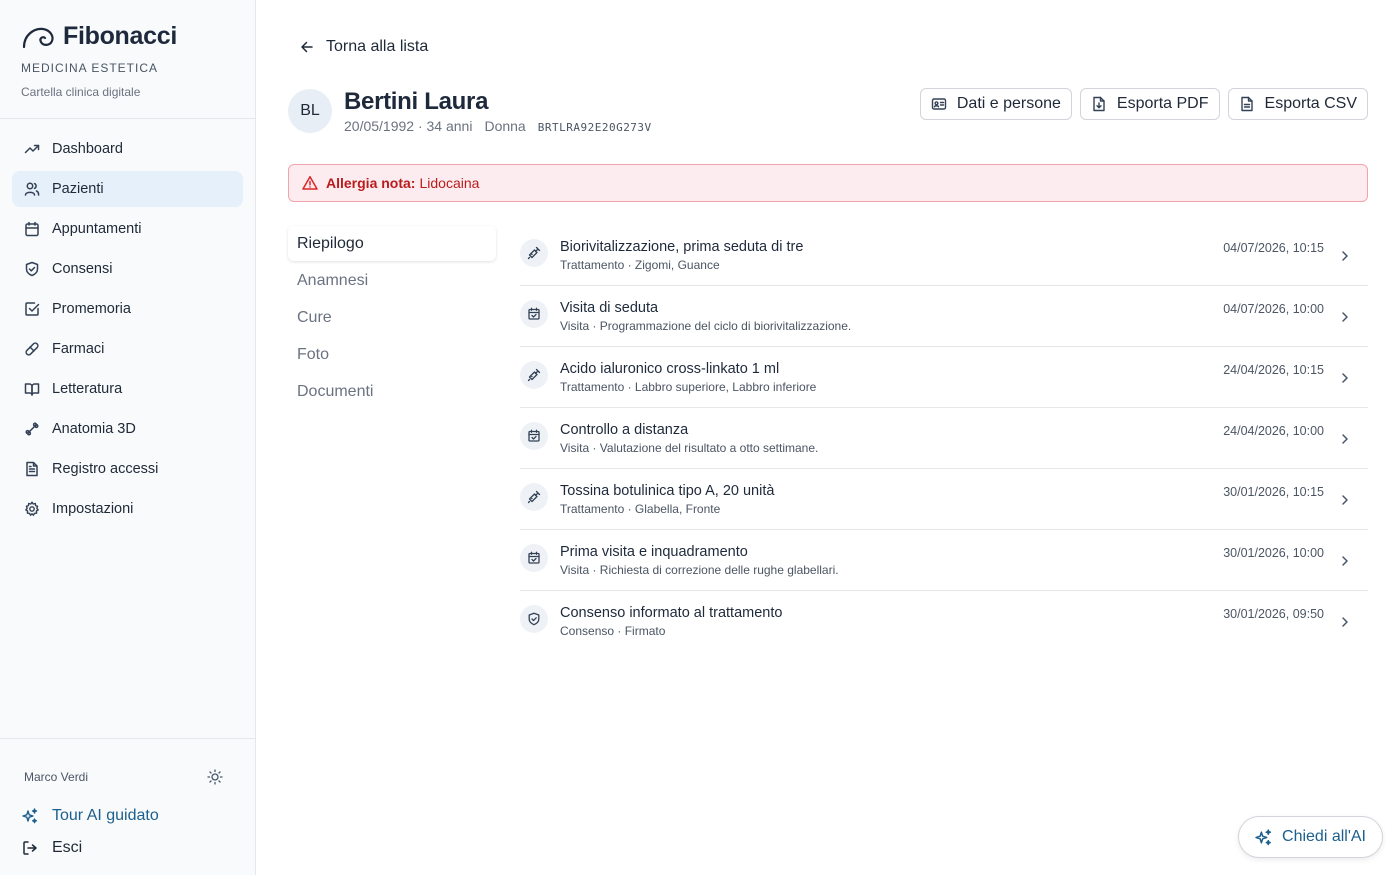 The height and width of the screenshot is (875, 1400). I want to click on avatar: BL, so click(310, 111).